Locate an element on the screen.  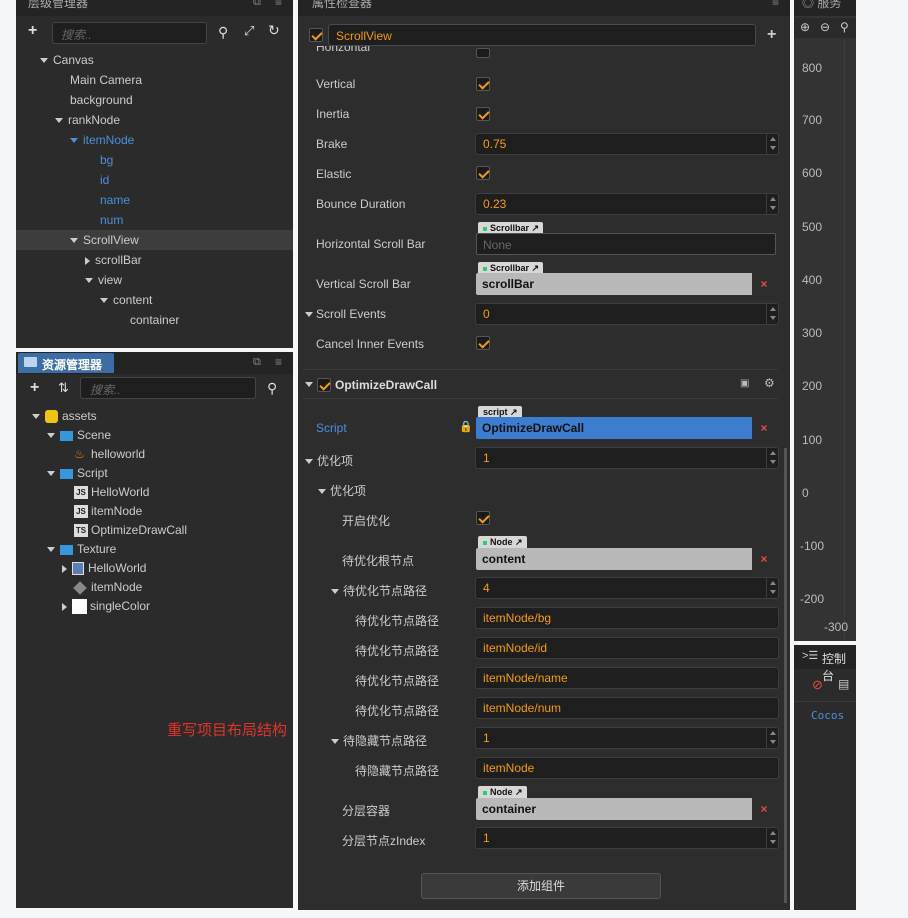
asset-item: itemNode is located at coordinates (107, 587).